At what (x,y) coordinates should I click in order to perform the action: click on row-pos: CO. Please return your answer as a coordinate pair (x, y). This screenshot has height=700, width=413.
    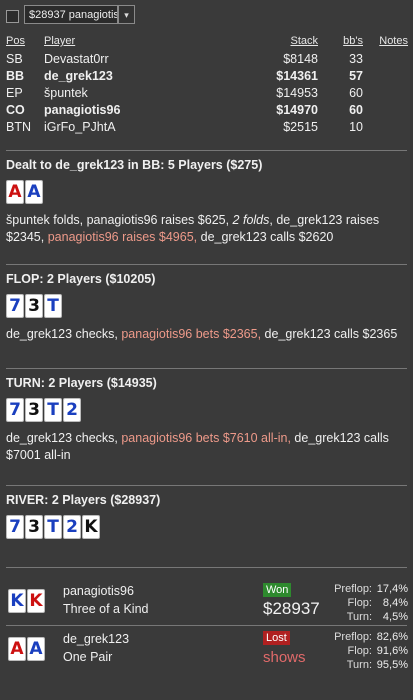
    Looking at the image, I should click on (15, 110).